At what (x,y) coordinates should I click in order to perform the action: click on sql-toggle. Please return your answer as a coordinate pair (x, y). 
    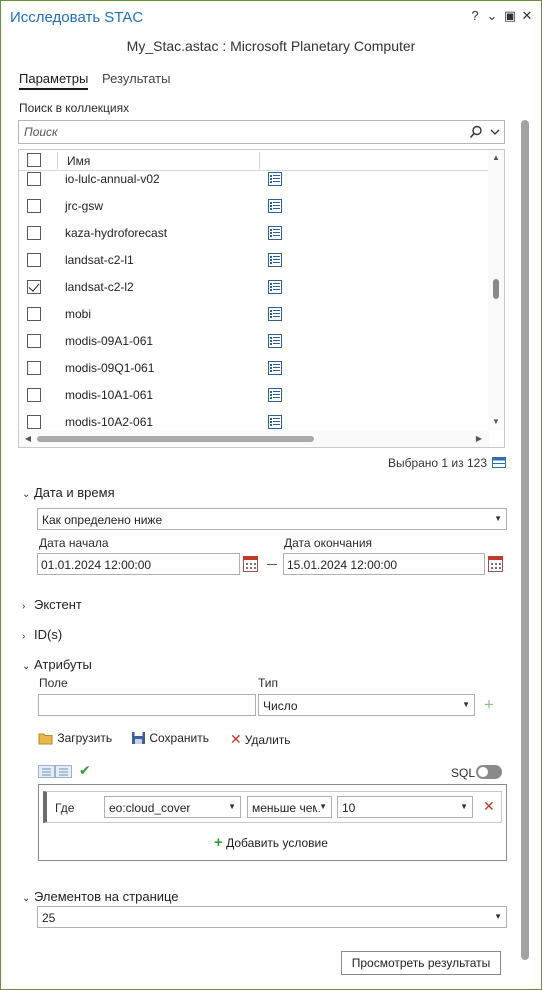
    Looking at the image, I should click on (489, 772).